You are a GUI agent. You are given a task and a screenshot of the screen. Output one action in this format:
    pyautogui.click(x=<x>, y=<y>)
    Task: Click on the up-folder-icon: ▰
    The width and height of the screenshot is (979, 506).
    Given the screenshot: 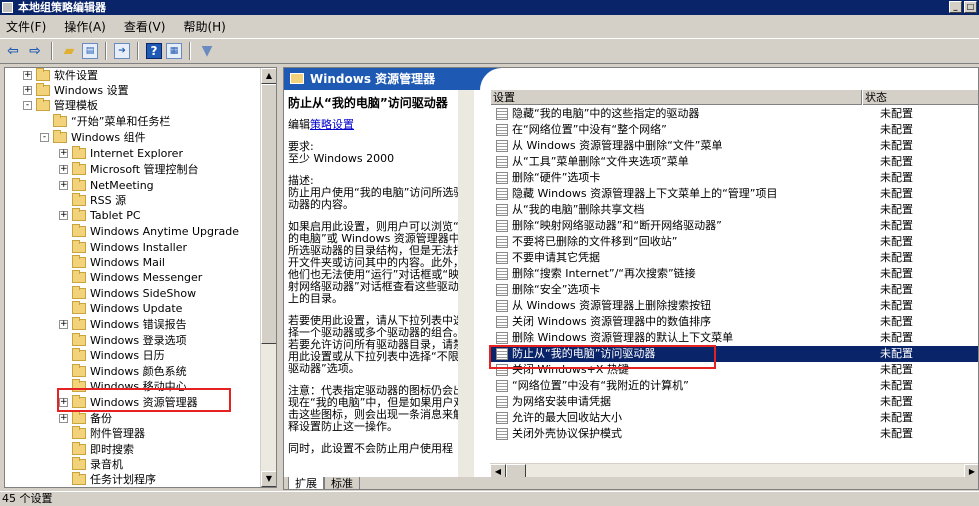 What is the action you would take?
    pyautogui.click(x=69, y=51)
    